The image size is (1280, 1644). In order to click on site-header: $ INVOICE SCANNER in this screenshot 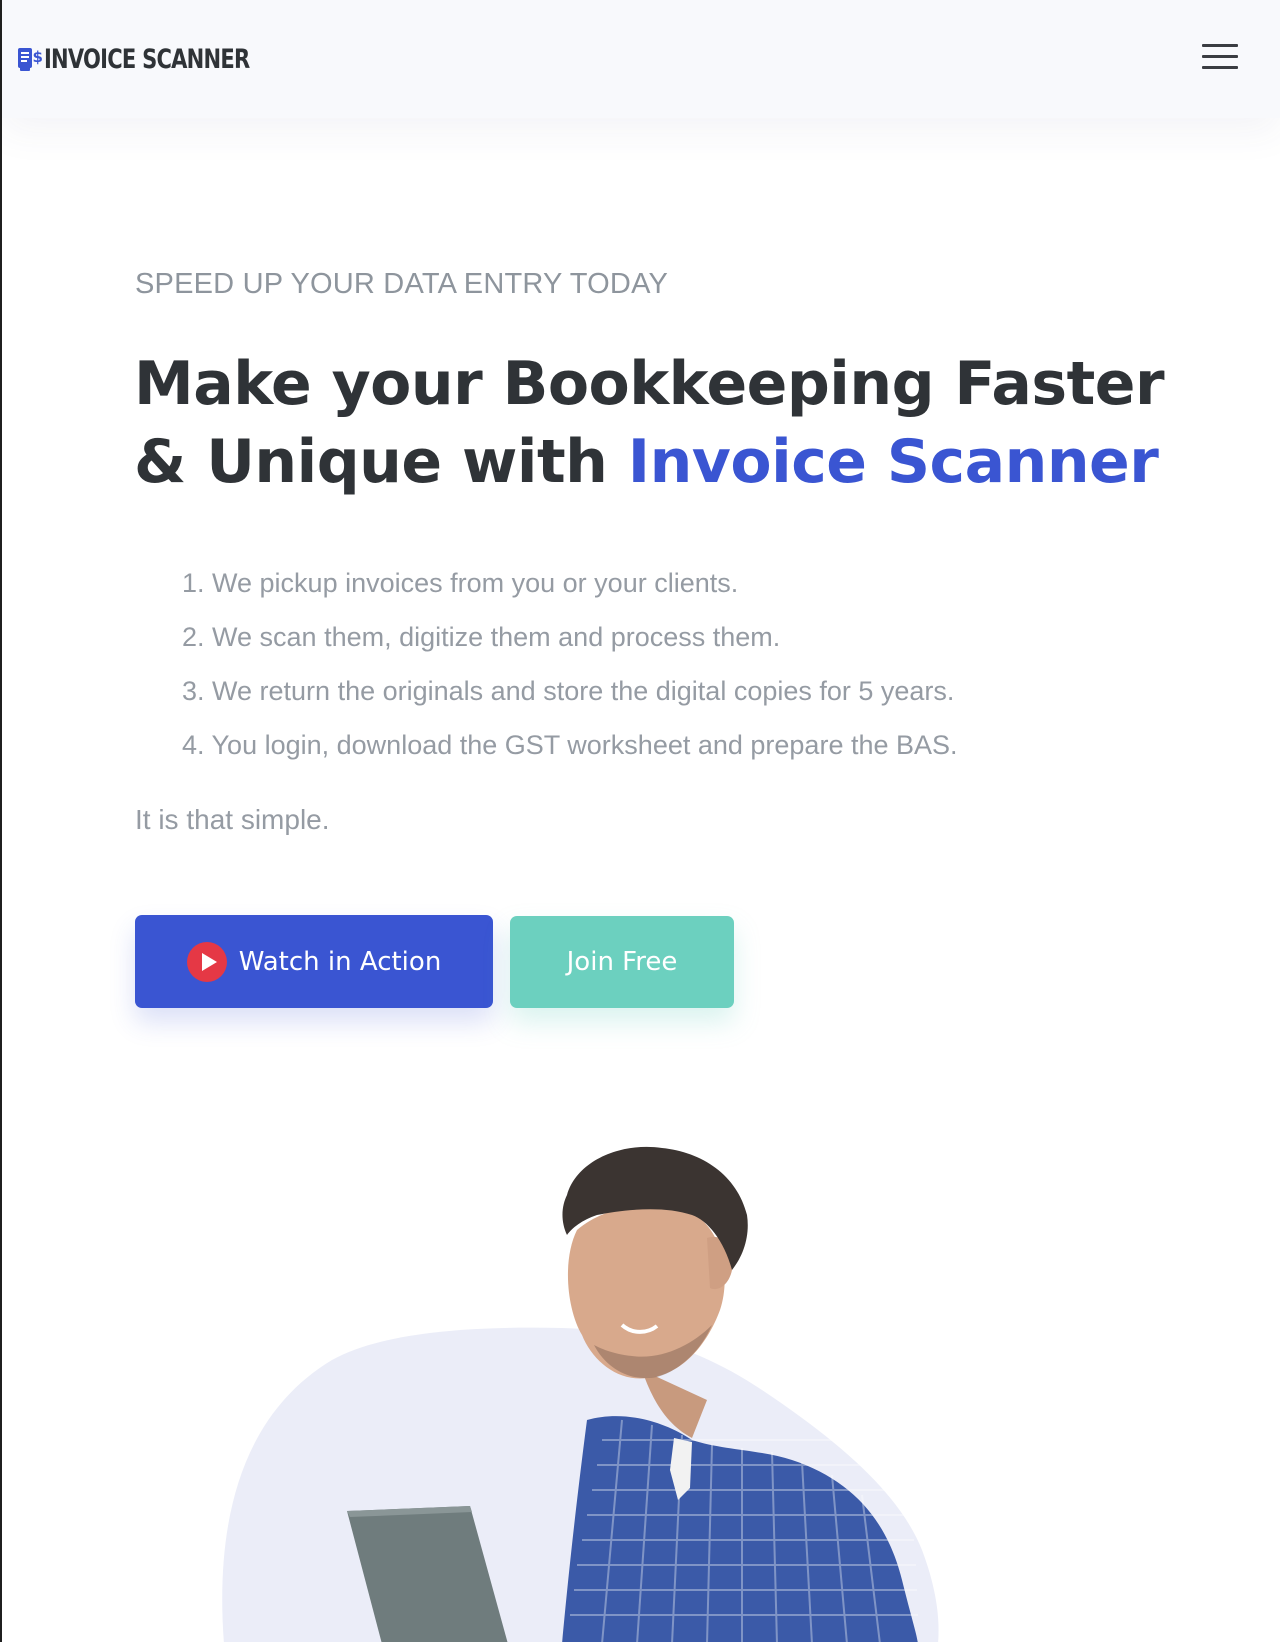, I will do `click(641, 59)`.